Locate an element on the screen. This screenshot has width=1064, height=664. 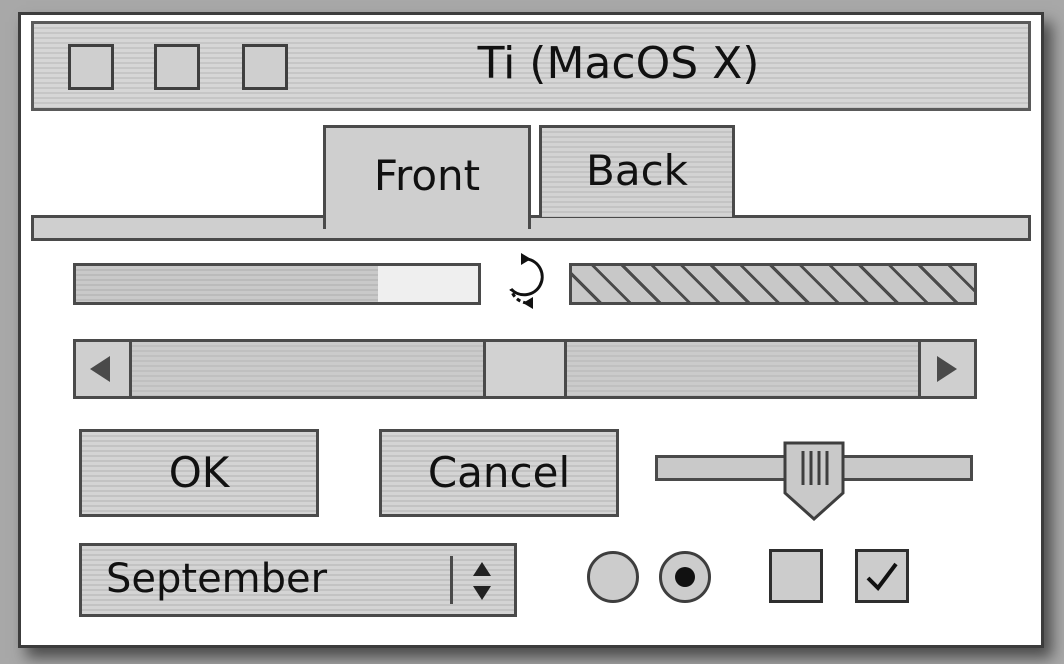
scroll-thumb is located at coordinates (525, 369).